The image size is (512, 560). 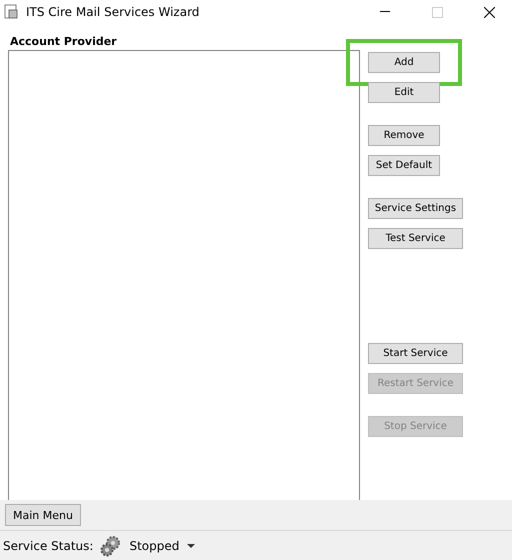 I want to click on action-button: Edit, so click(x=404, y=92).